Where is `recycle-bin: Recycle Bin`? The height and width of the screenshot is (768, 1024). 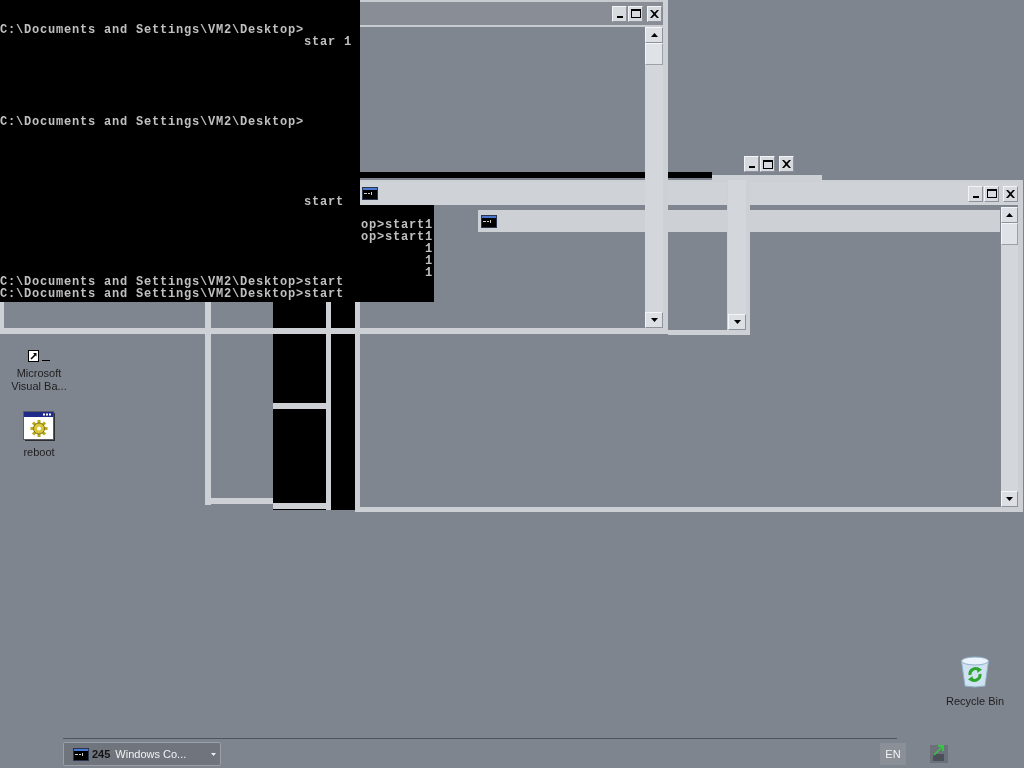
recycle-bin: Recycle Bin is located at coordinates (975, 682).